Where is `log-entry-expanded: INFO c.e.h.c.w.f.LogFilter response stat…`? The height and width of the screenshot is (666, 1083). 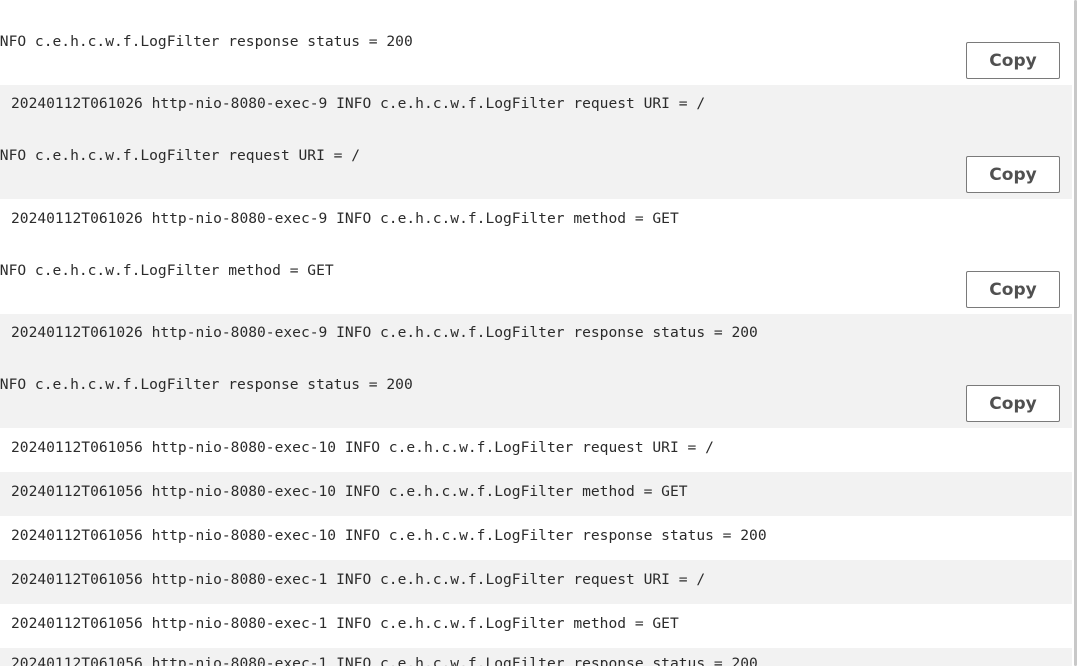
log-entry-expanded: INFO c.e.h.c.w.f.LogFilter response stat… is located at coordinates (536, 42).